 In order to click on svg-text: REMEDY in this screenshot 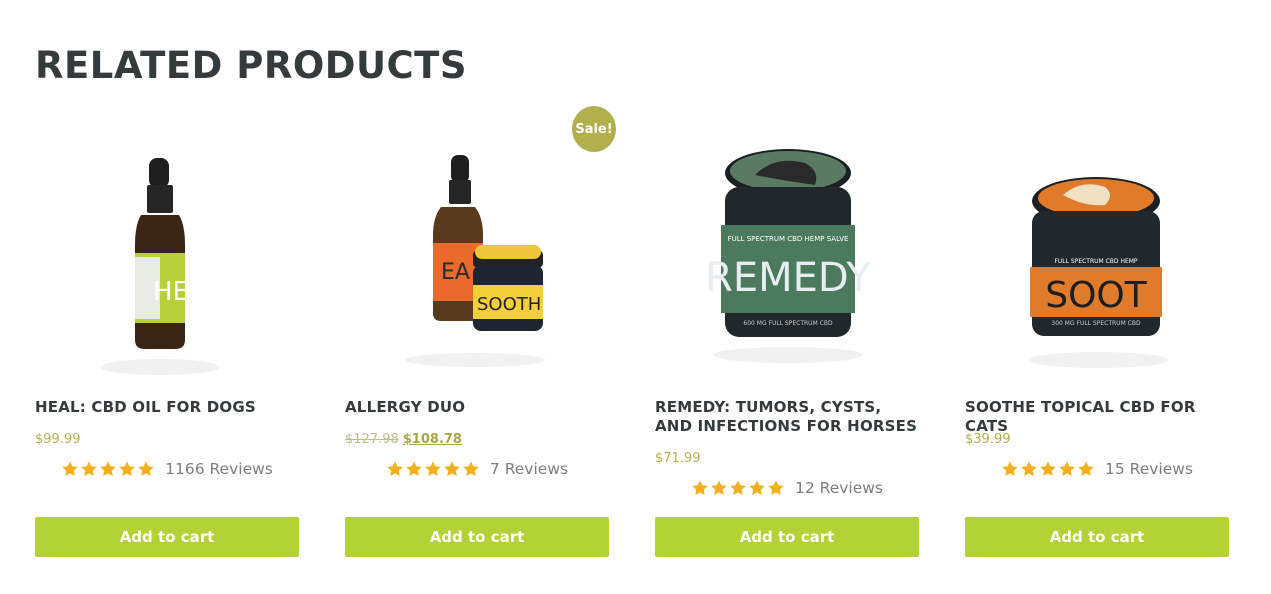, I will do `click(788, 278)`.